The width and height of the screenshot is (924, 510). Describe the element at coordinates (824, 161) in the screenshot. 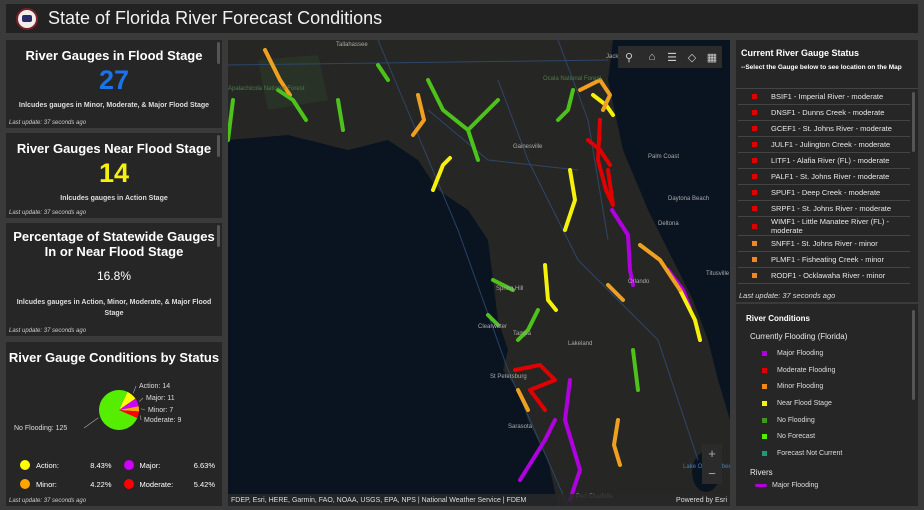

I see `gauge-list-item: LITF1 - Alafia River (FL) - moderate` at that location.